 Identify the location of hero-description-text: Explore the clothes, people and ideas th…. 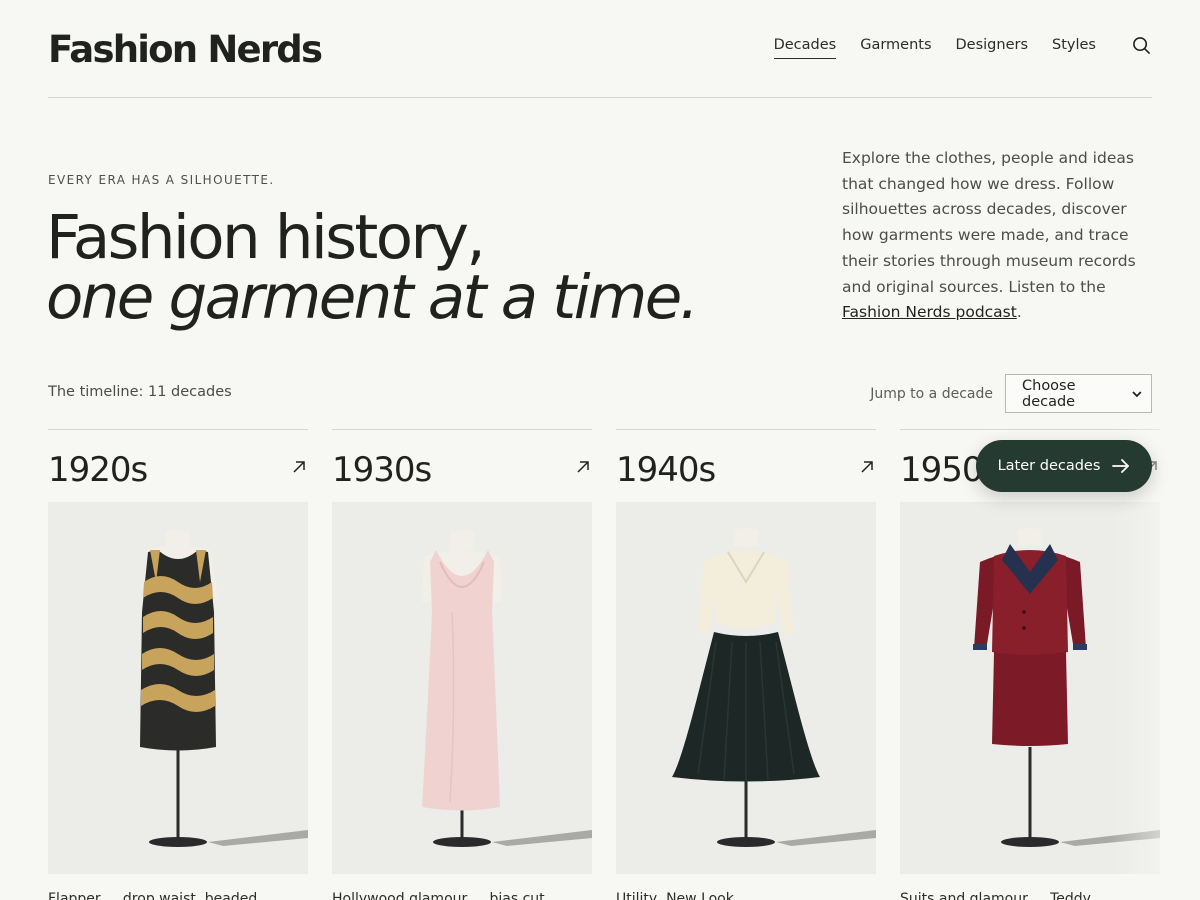
(989, 222).